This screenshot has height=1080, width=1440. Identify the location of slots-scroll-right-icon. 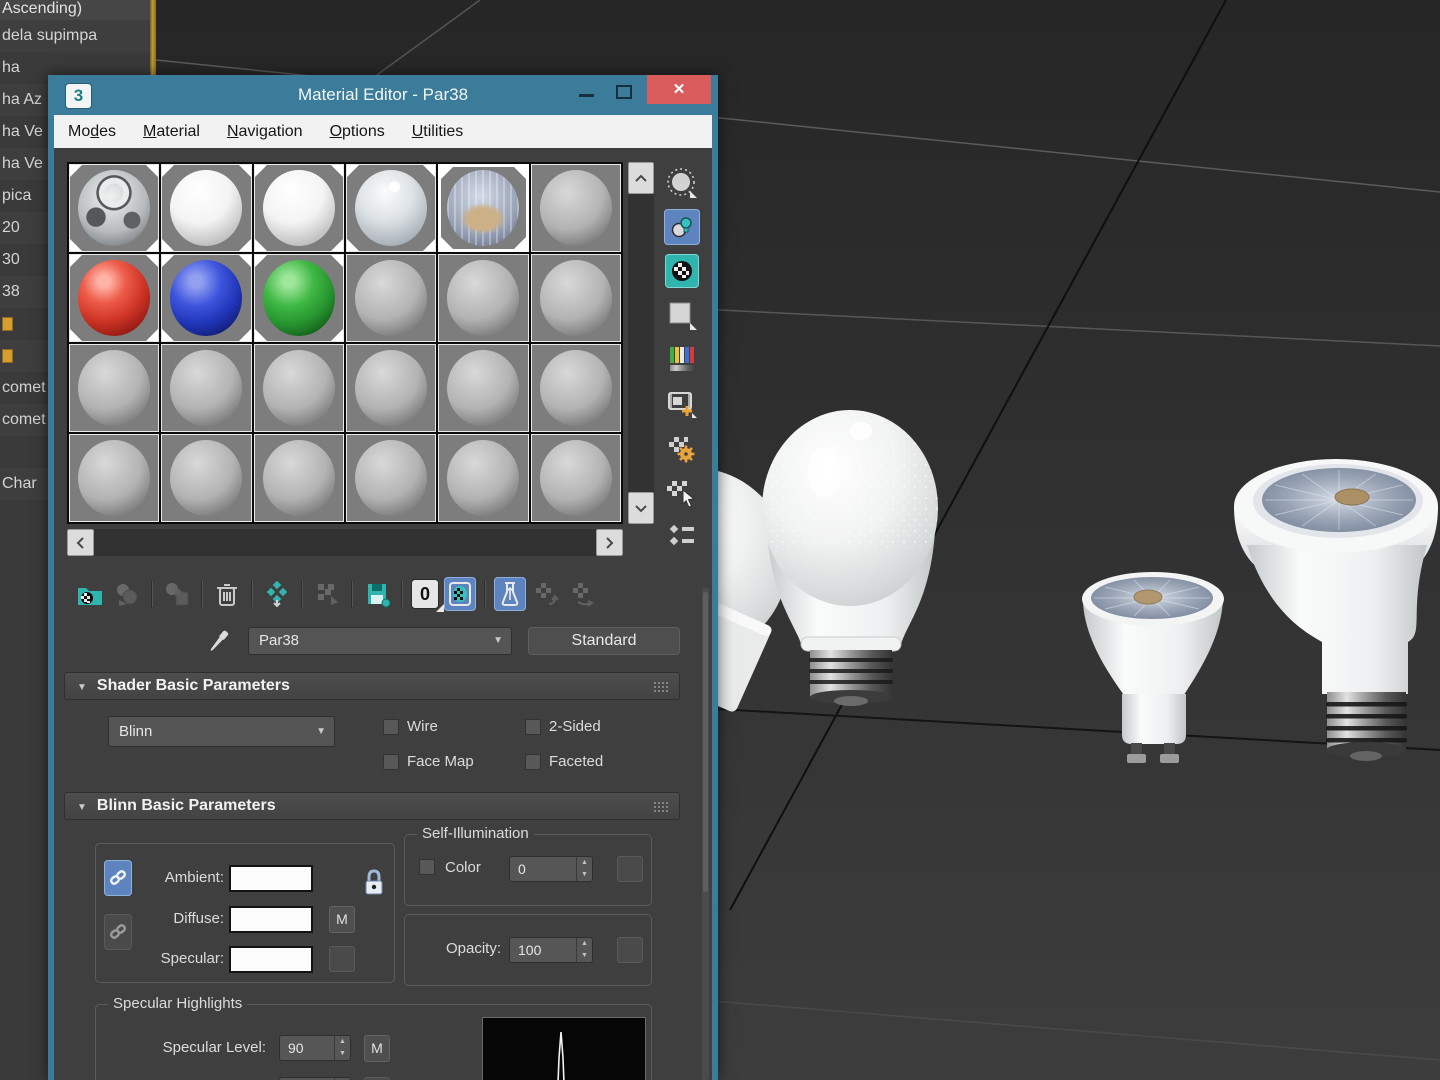
(609, 542).